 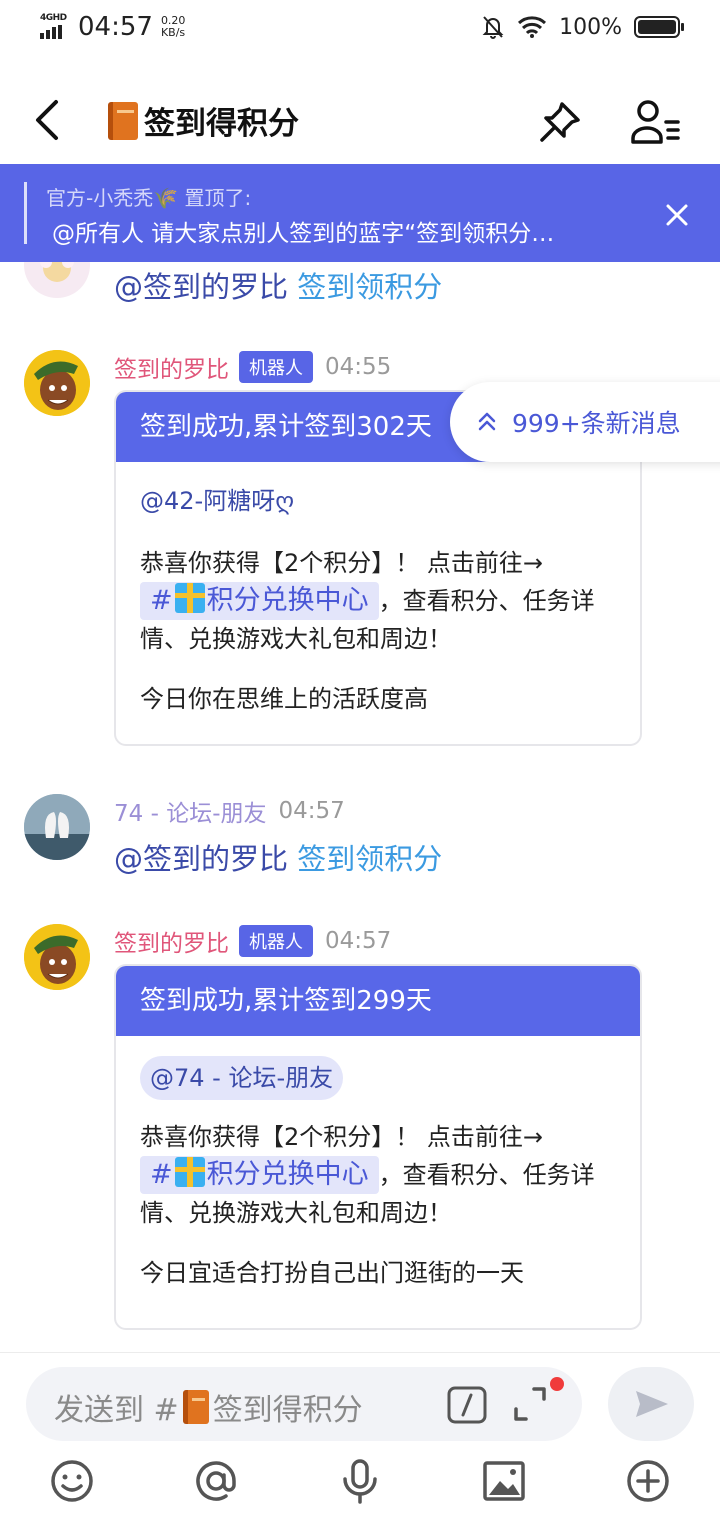 What do you see at coordinates (659, 27) in the screenshot?
I see `battery-icon` at bounding box center [659, 27].